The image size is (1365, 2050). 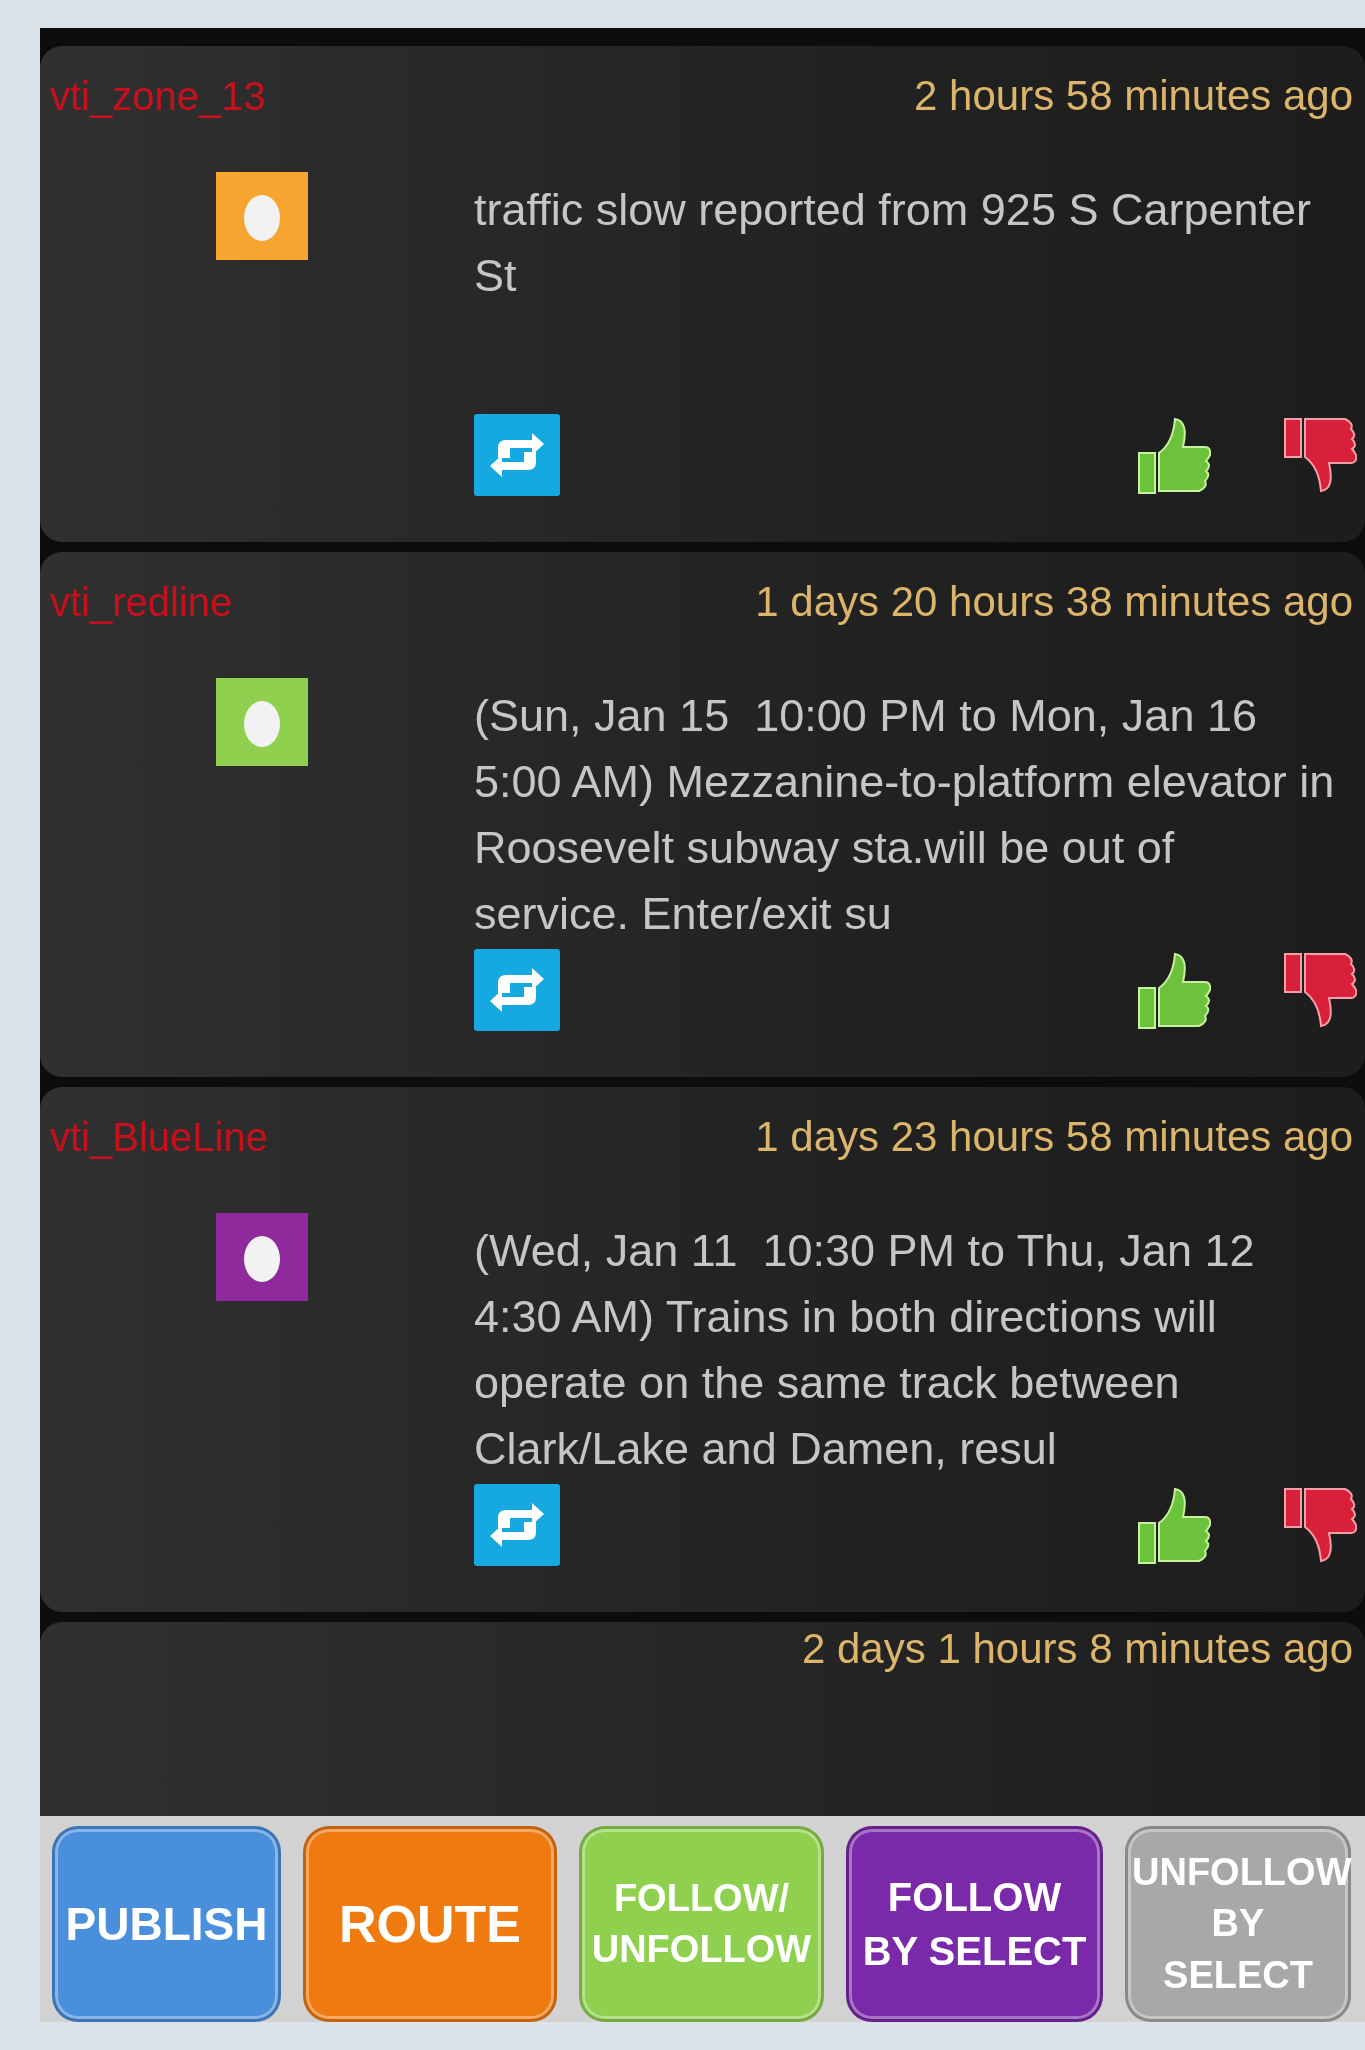 I want to click on action-button: UNFOLLOW BY SELECT, so click(x=1238, y=1924).